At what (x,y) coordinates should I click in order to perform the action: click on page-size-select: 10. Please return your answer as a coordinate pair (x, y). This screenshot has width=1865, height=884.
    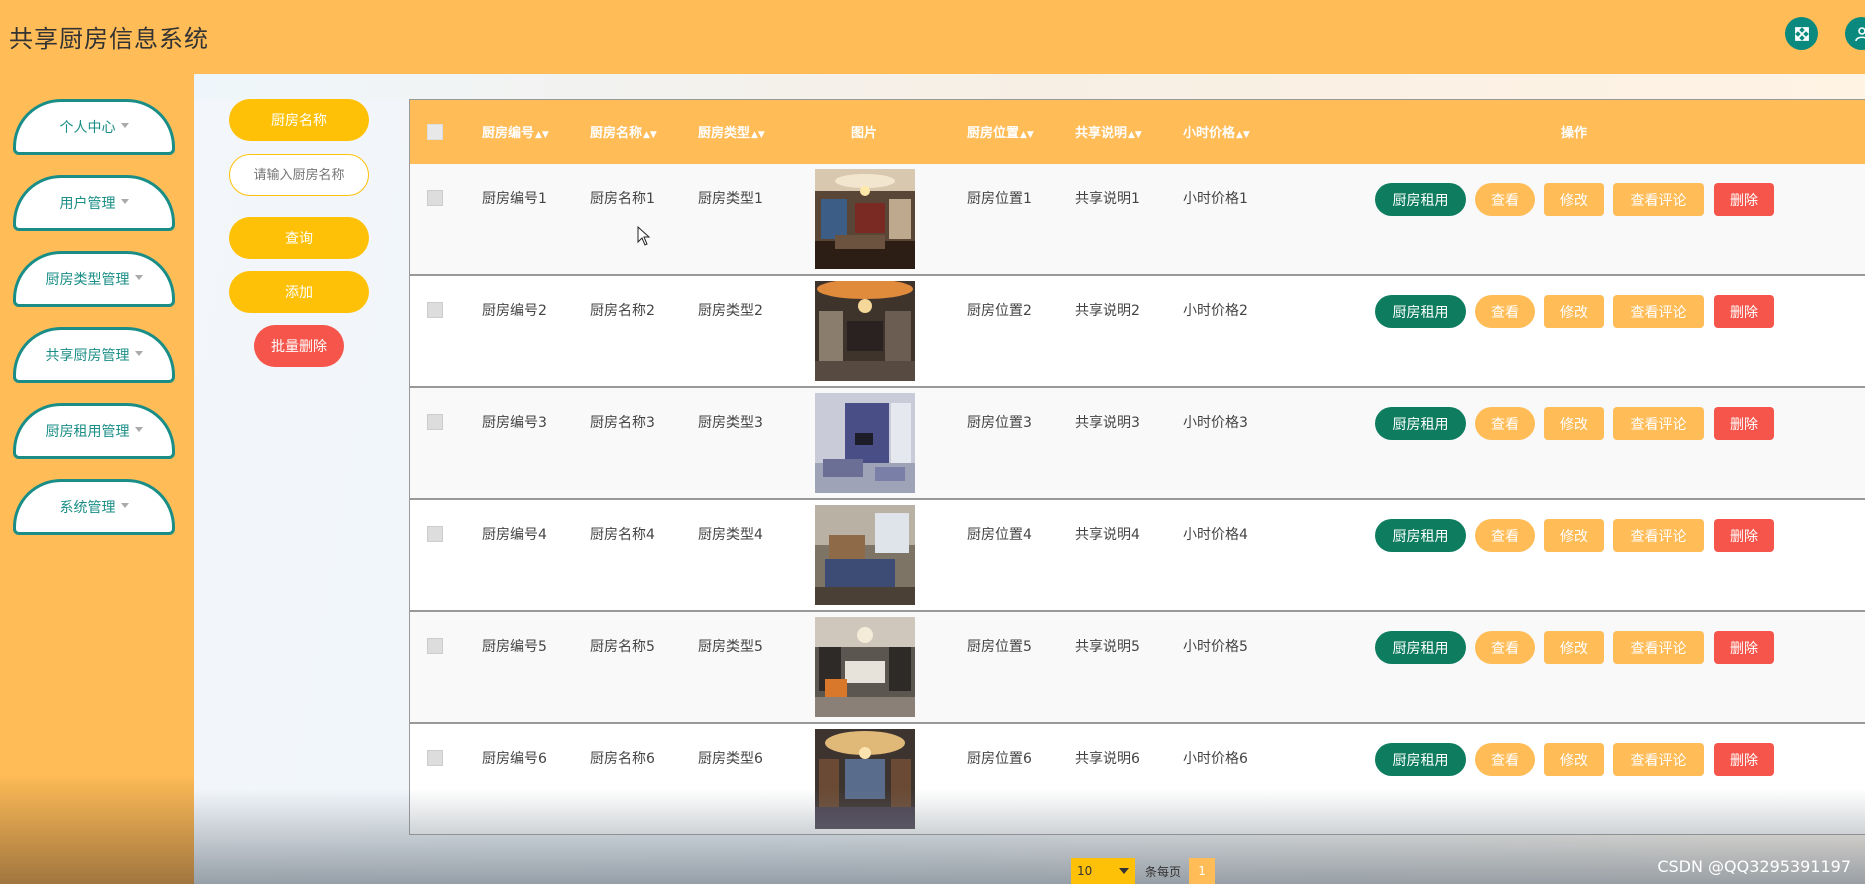
    Looking at the image, I should click on (1103, 871).